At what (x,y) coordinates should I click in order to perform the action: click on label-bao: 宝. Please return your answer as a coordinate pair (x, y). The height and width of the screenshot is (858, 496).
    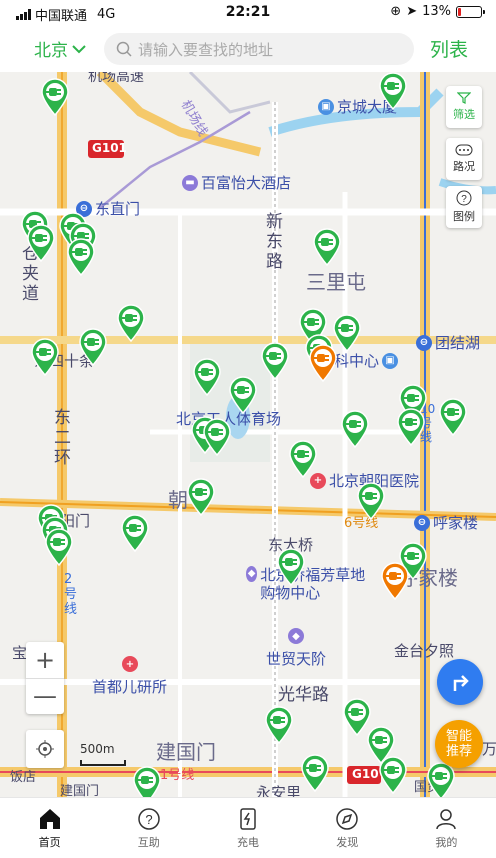
    Looking at the image, I should click on (20, 653).